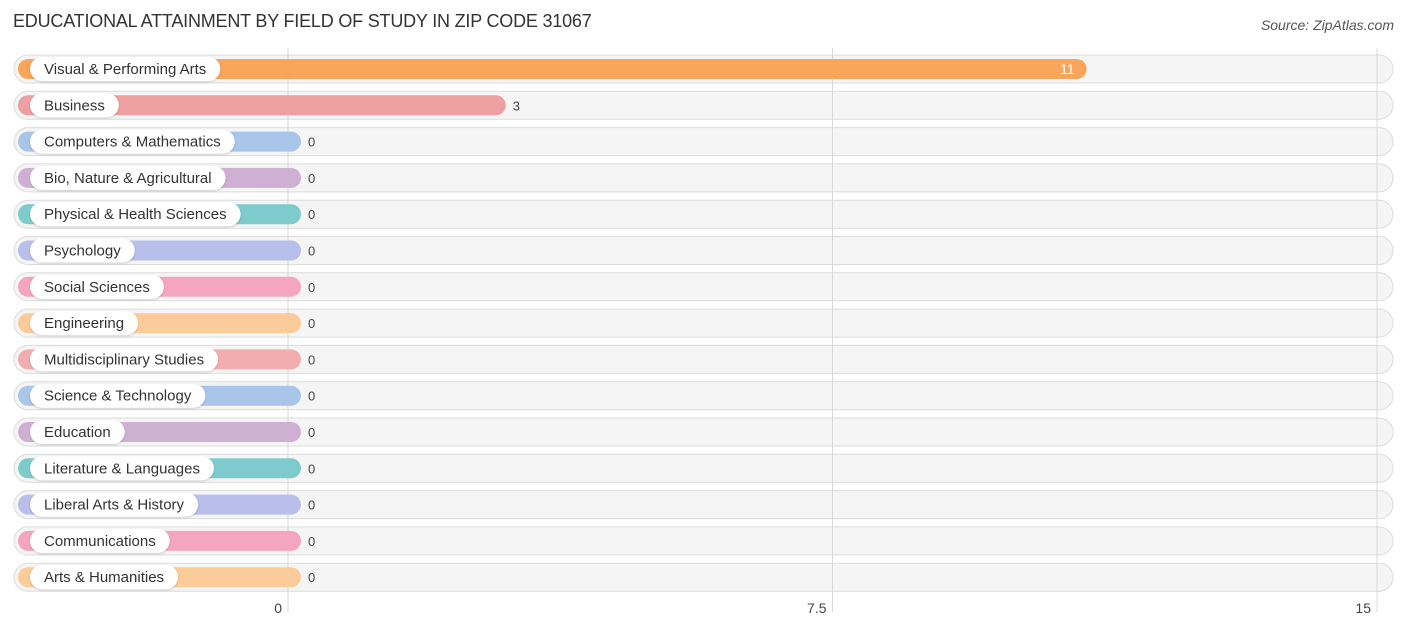 Image resolution: width=1406 pixels, height=631 pixels. I want to click on category-label: Computers & Mathematics, so click(132, 142).